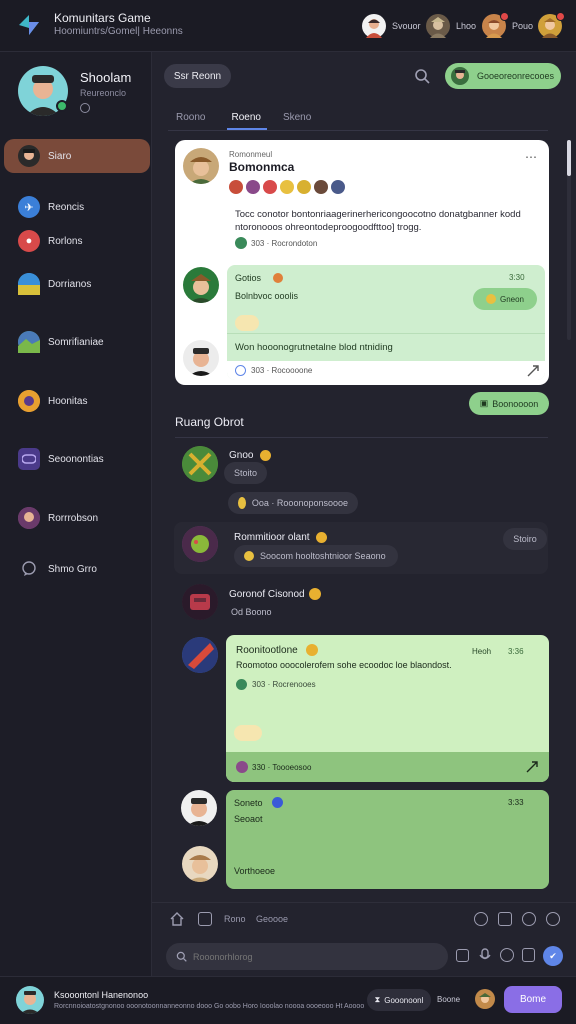  What do you see at coordinates (29, 284) in the screenshot?
I see `globe-icon` at bounding box center [29, 284].